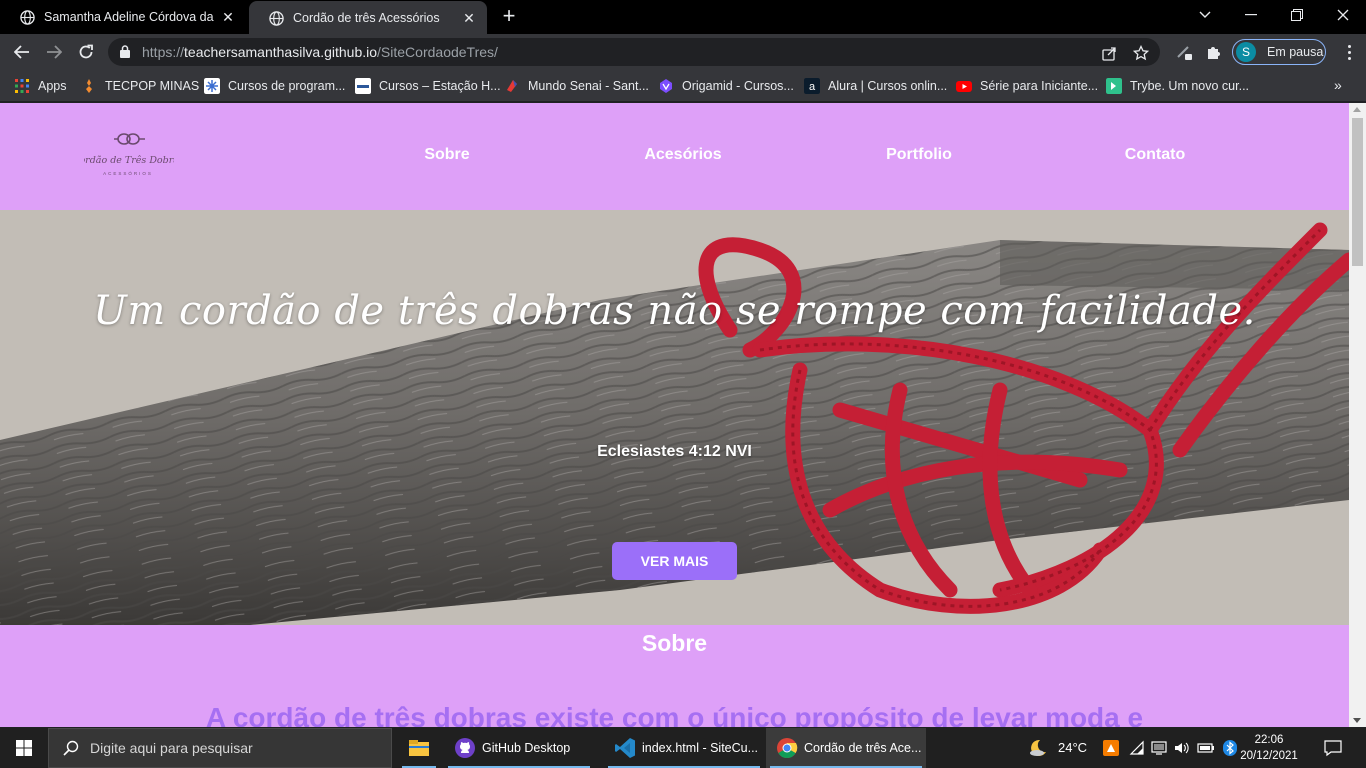 This screenshot has width=1366, height=768. What do you see at coordinates (1141, 53) in the screenshot?
I see `bookmark-star-icon` at bounding box center [1141, 53].